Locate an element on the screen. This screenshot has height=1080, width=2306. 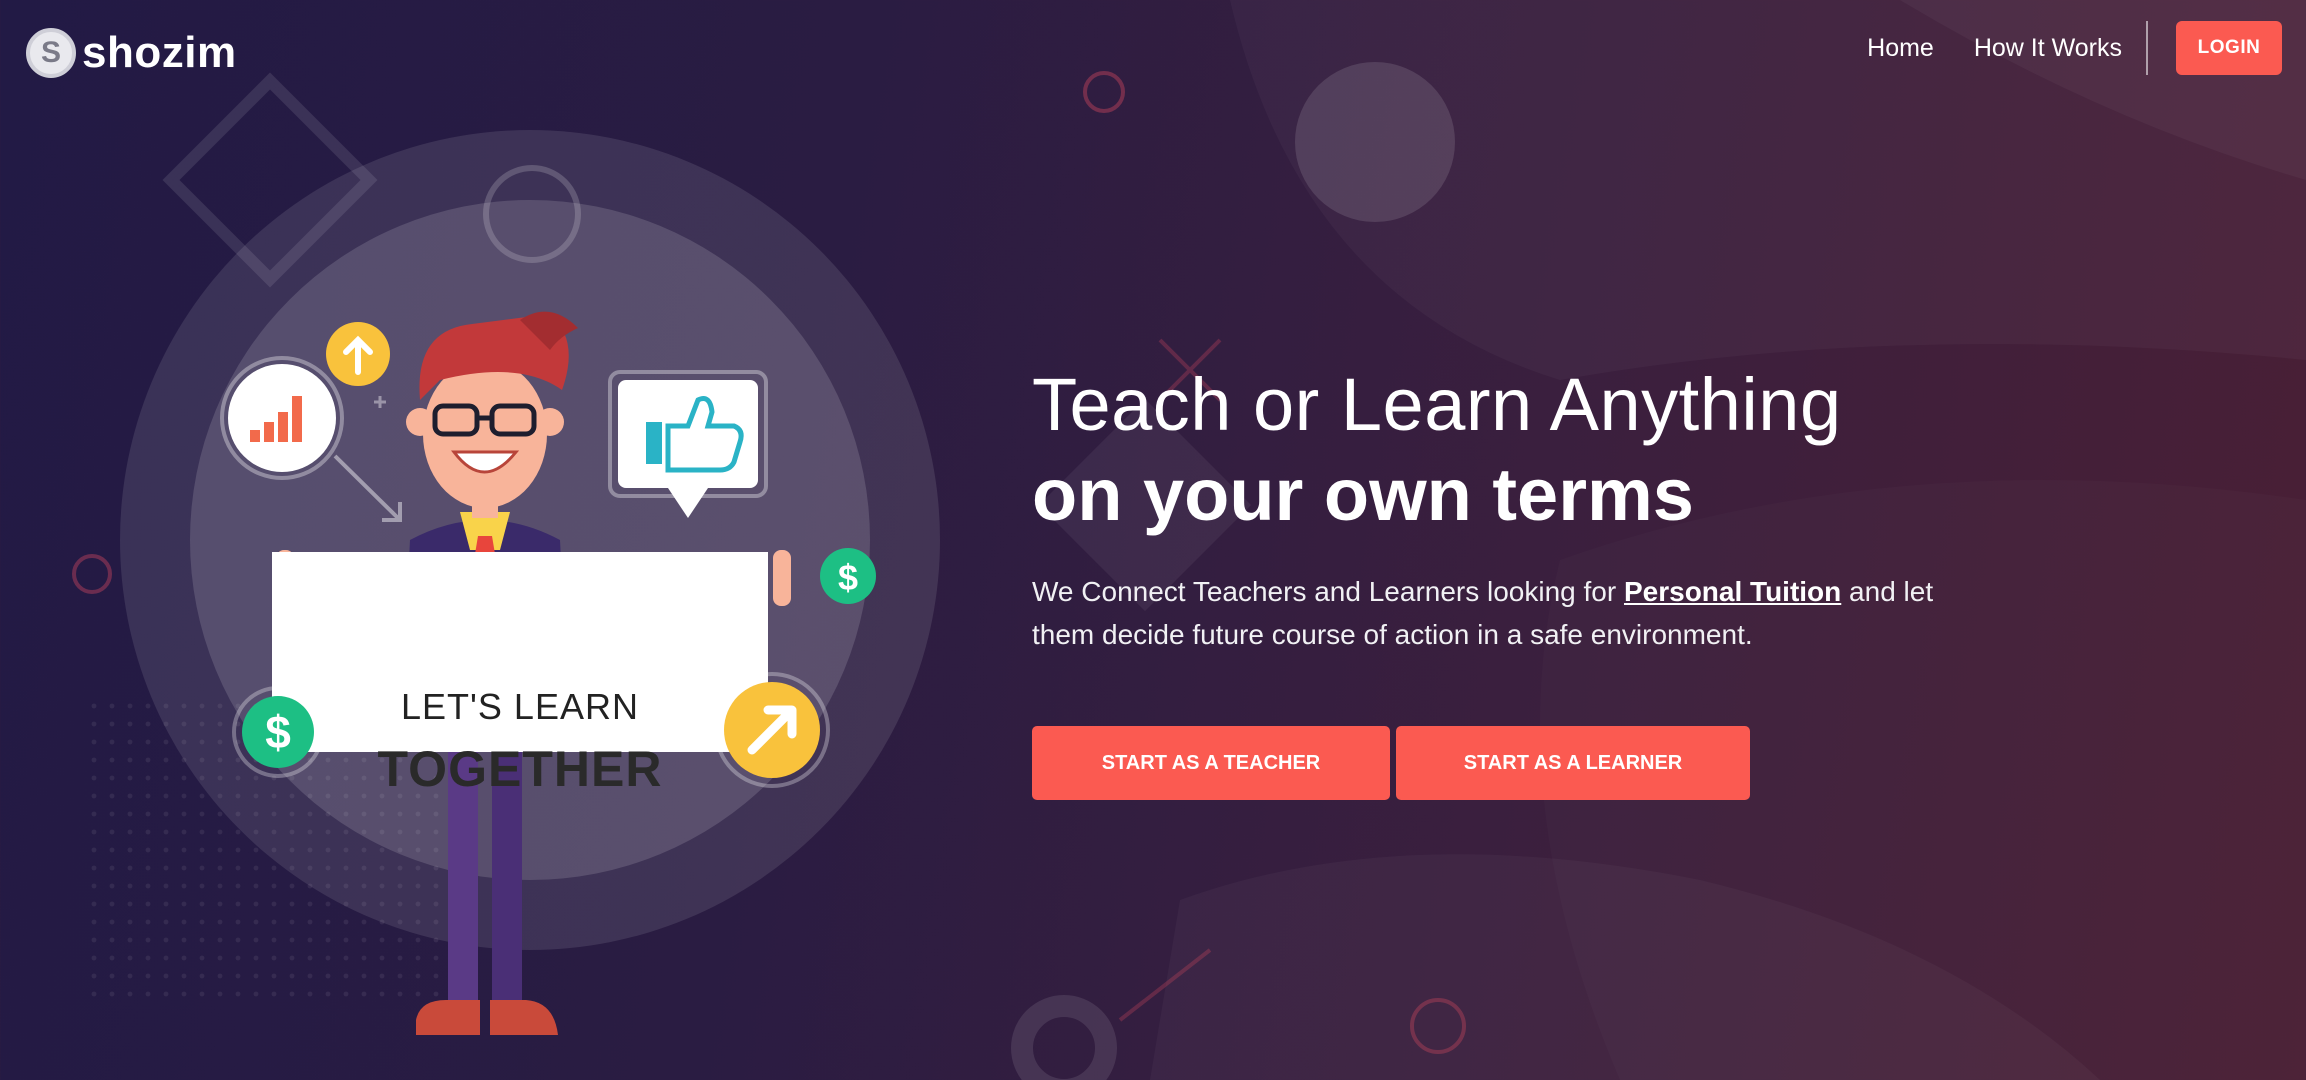
logo-icon: S is located at coordinates (51, 53).